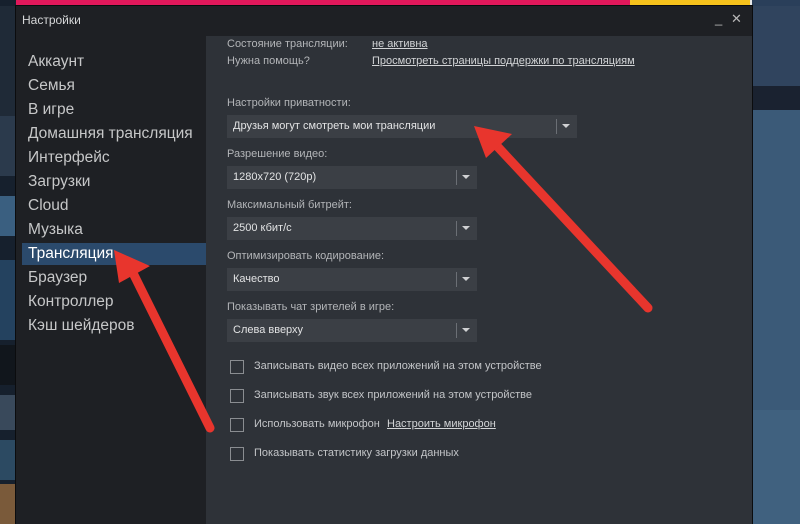 This screenshot has height=524, width=800. What do you see at coordinates (441, 424) in the screenshot?
I see `configure-microphone-link: Настроить микрофон` at bounding box center [441, 424].